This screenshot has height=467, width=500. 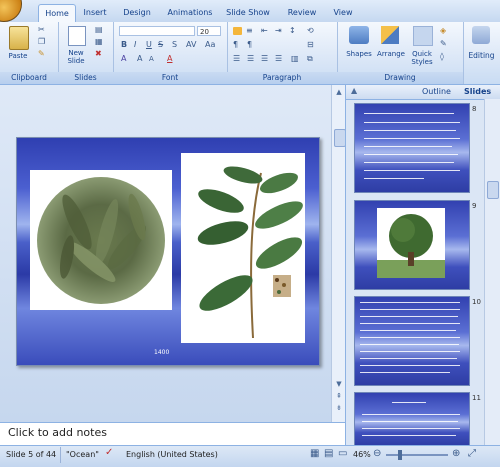 What do you see at coordinates (41, 30) in the screenshot?
I see `cut-icon: ✂` at bounding box center [41, 30].